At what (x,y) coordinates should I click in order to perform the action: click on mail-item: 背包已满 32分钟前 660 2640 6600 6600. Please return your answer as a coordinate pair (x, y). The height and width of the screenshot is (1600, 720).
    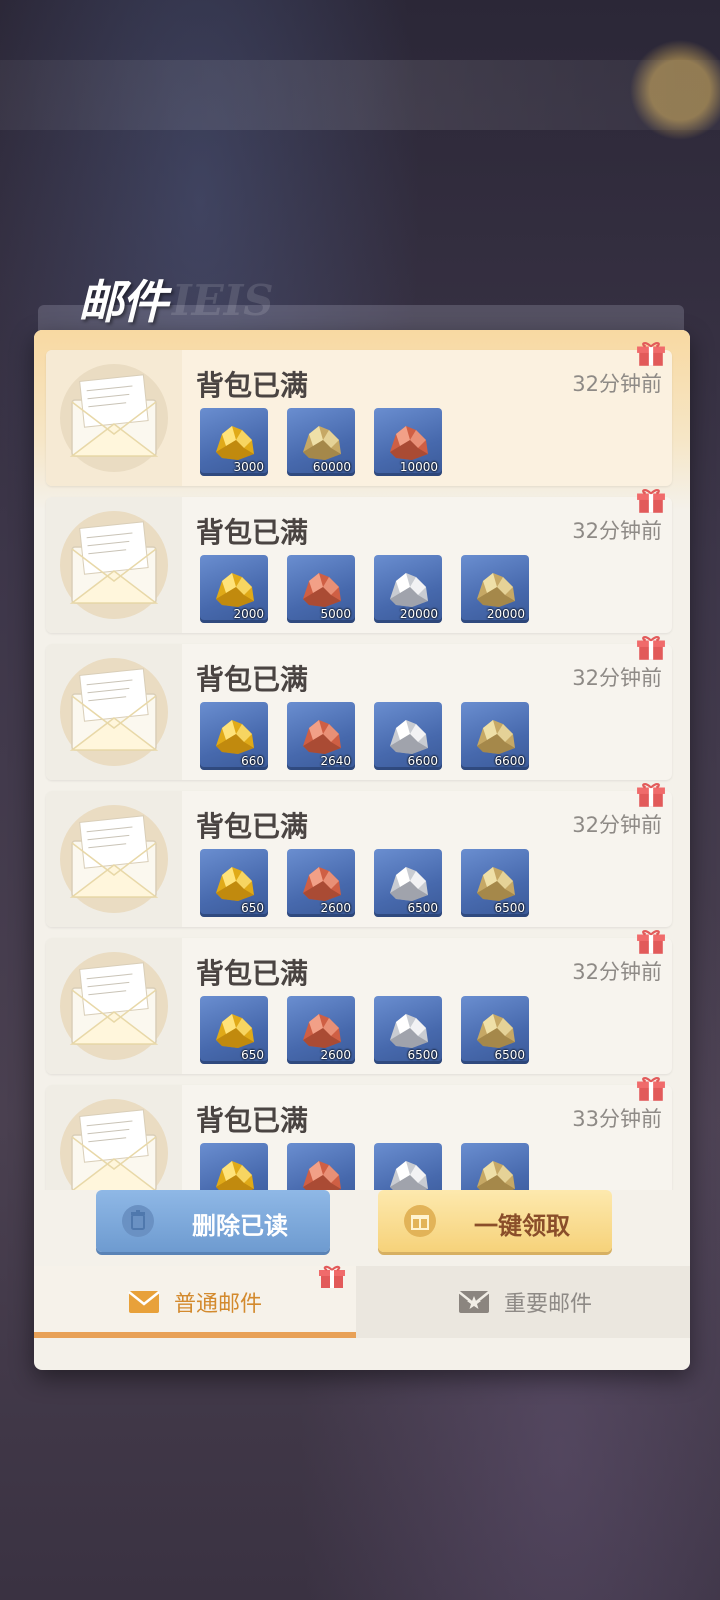
    Looking at the image, I should click on (359, 708).